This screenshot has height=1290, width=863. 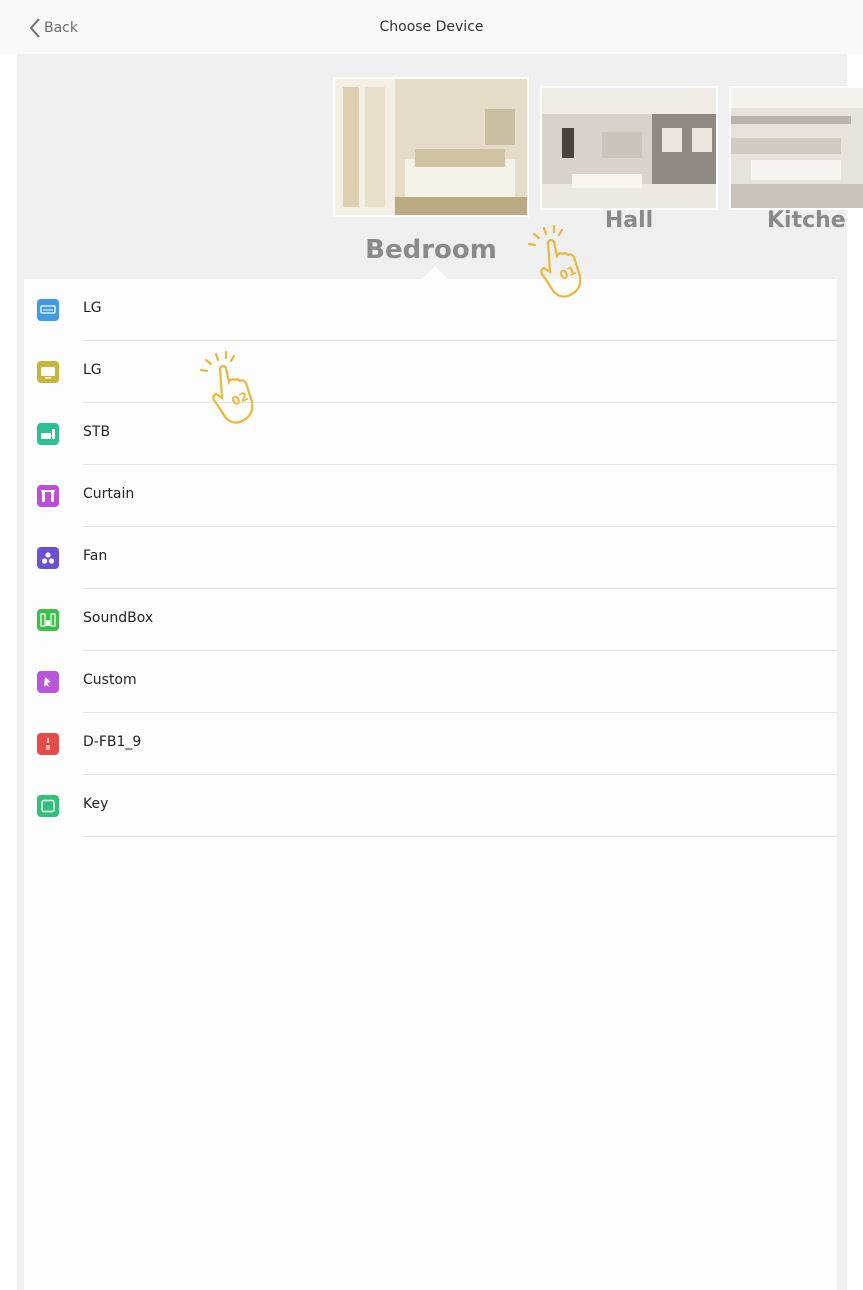 What do you see at coordinates (97, 432) in the screenshot?
I see `device-name: STB` at bounding box center [97, 432].